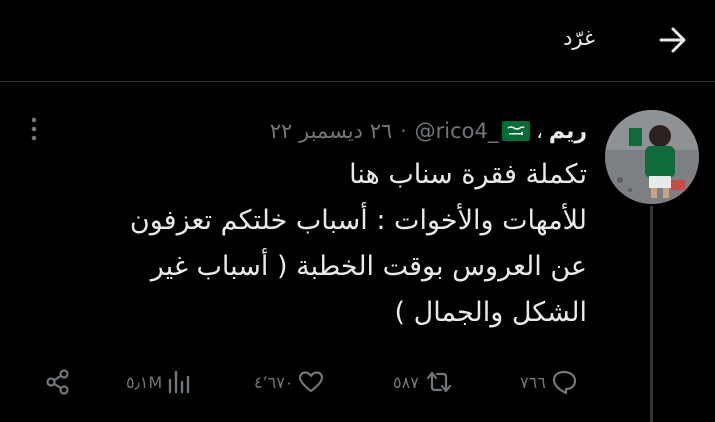  What do you see at coordinates (406, 382) in the screenshot?
I see `retweet-count: ٥٨٧` at bounding box center [406, 382].